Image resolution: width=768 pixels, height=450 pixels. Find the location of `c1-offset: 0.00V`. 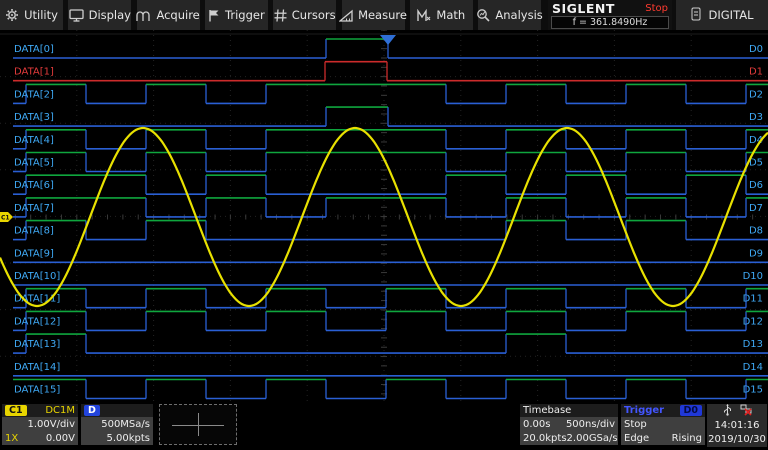

c1-offset: 0.00V is located at coordinates (60, 438).